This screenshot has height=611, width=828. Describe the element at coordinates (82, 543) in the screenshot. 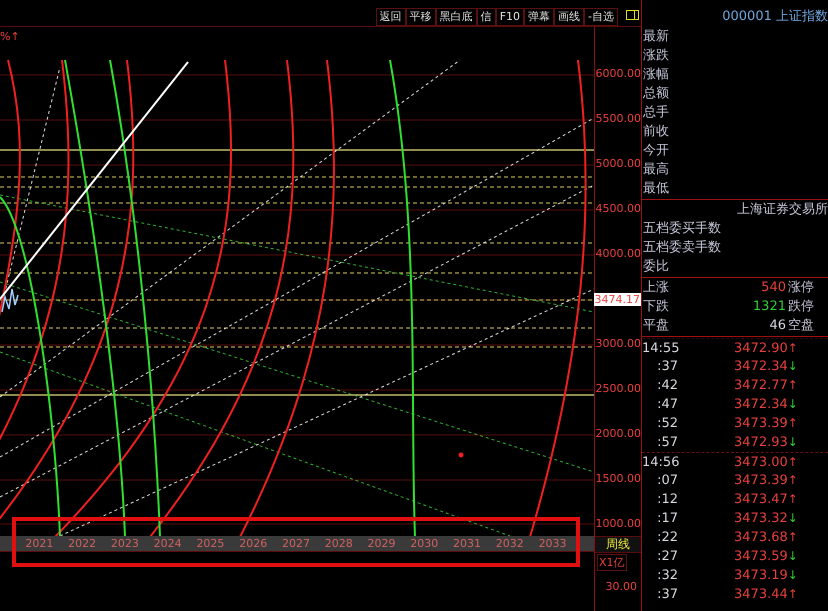

I see `year-label: 2022` at that location.